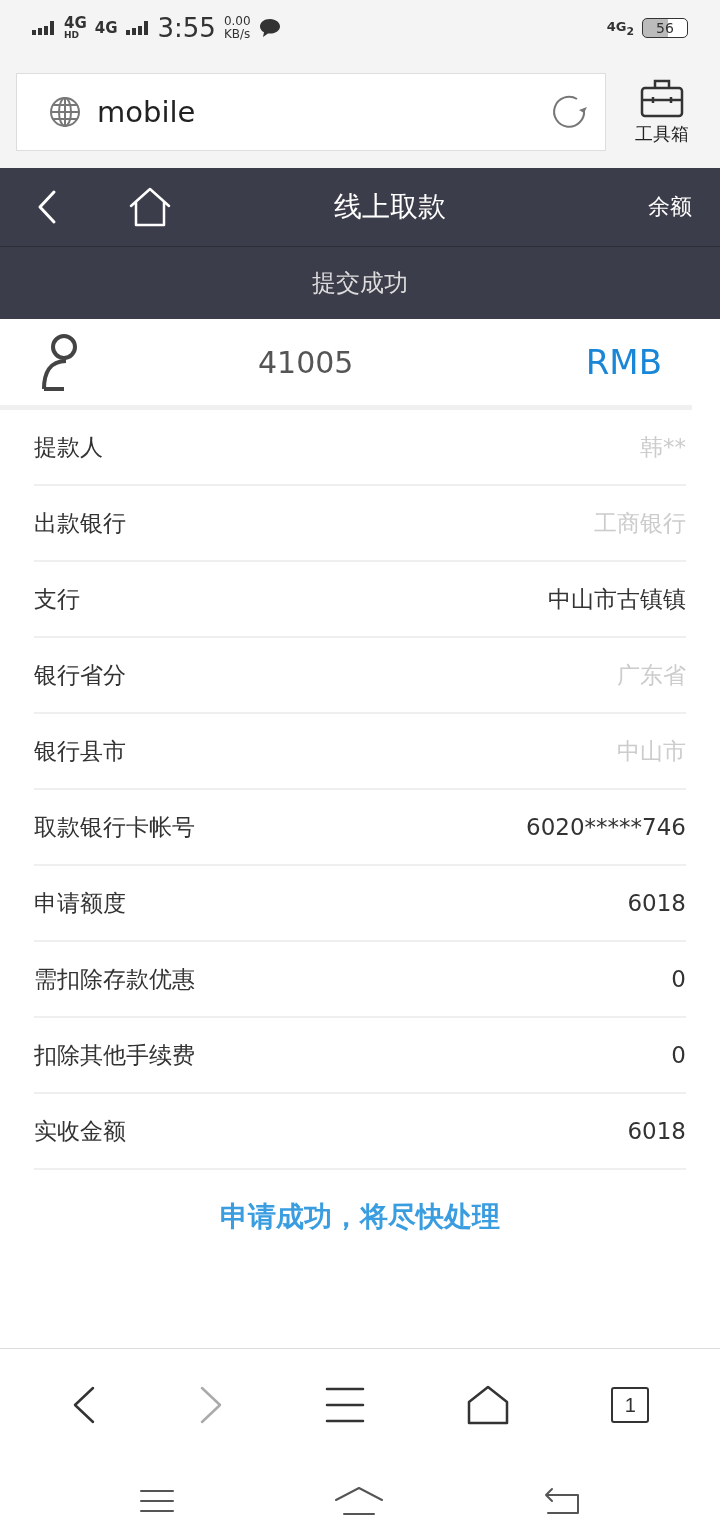 The image size is (720, 1520). What do you see at coordinates (80, 675) in the screenshot?
I see `field-label: 银行省分` at bounding box center [80, 675].